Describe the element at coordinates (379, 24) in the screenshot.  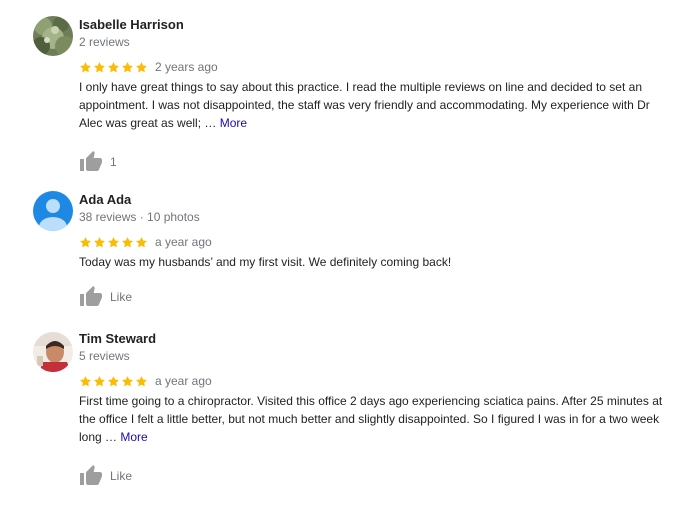
I see `reviewer-name: Isabelle Harrison` at that location.